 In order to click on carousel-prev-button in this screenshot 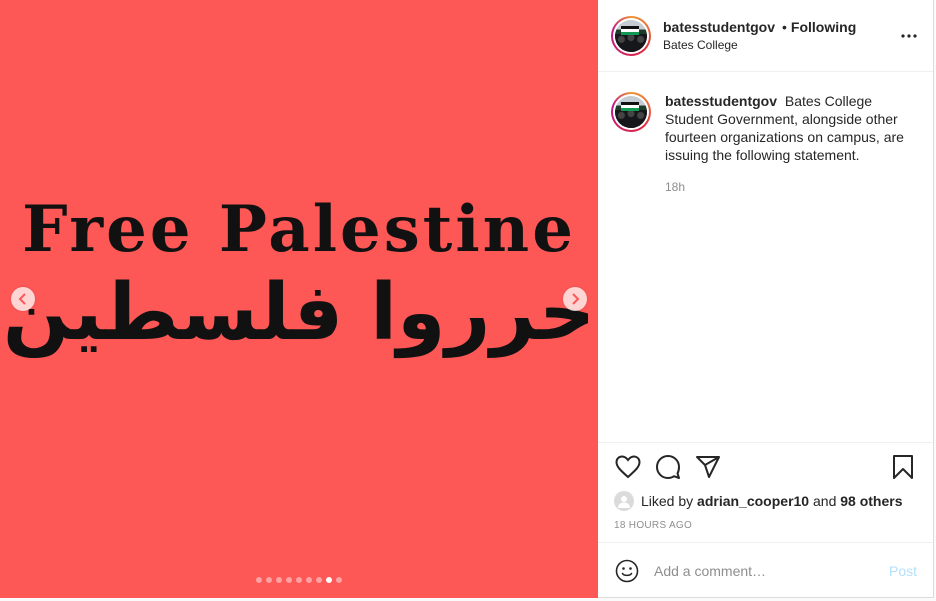, I will do `click(23, 299)`.